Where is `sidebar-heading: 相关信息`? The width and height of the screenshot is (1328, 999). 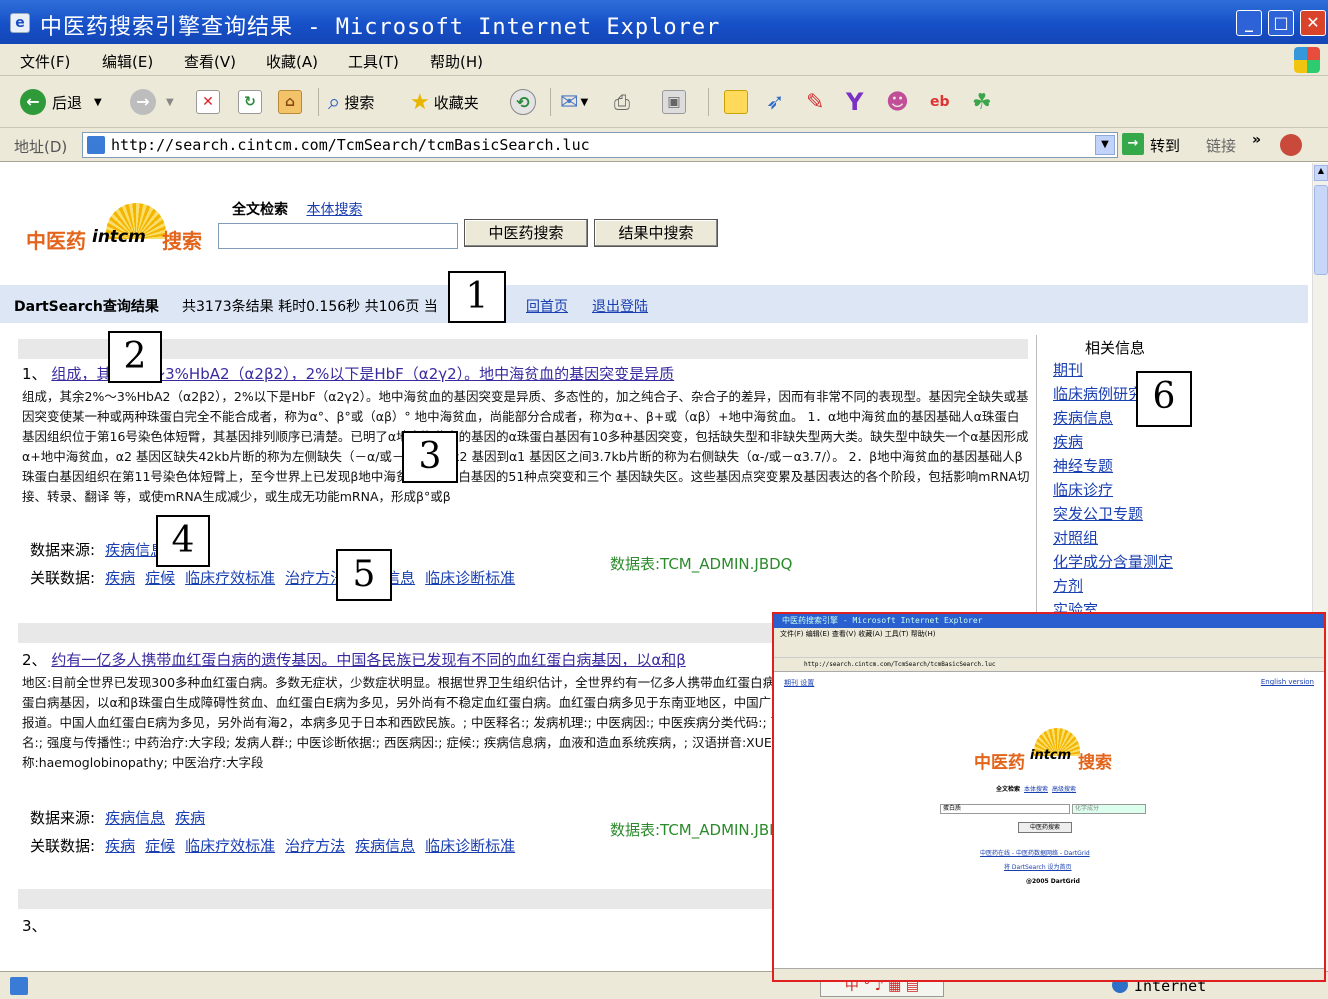
sidebar-heading: 相关信息 is located at coordinates (1115, 348).